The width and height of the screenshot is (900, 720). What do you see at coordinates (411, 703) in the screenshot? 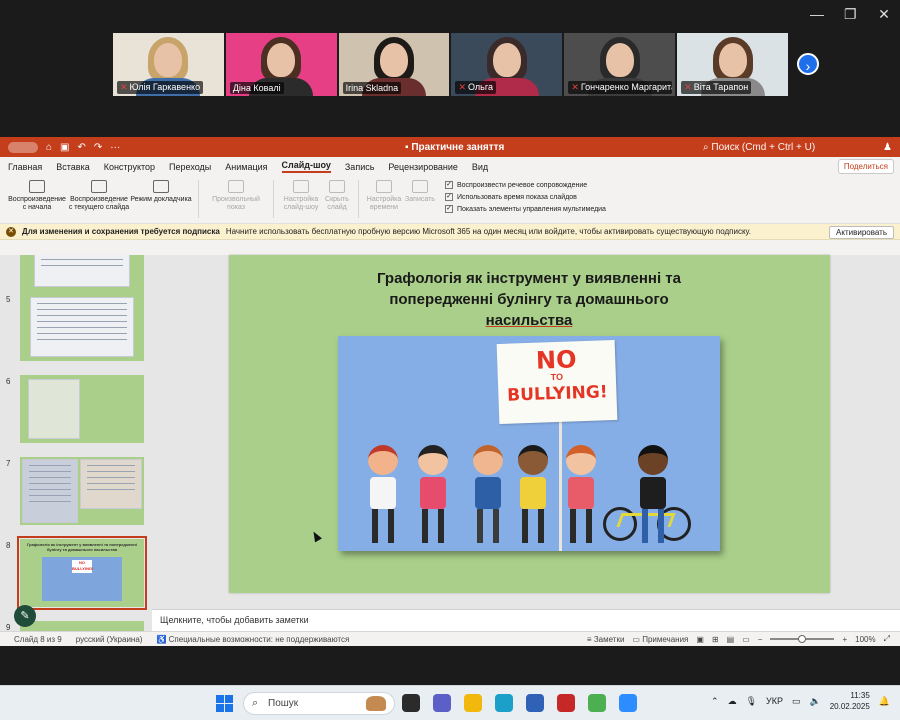
I see `task-view-icon` at bounding box center [411, 703].